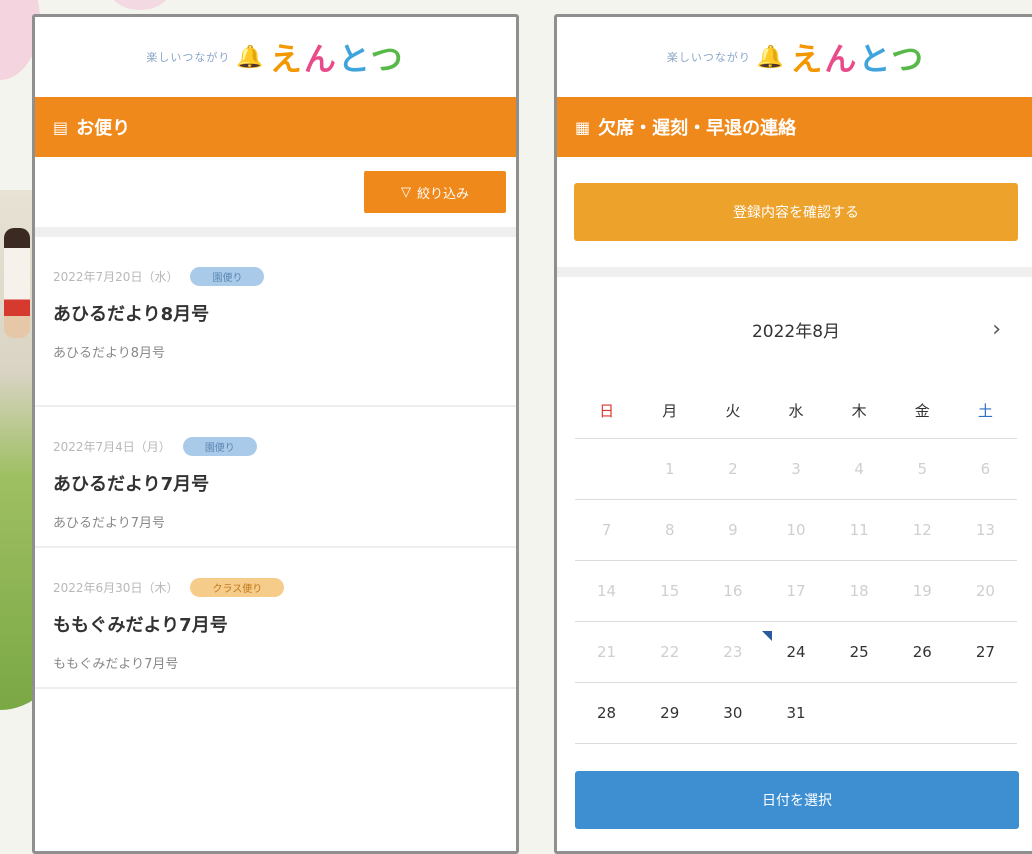 The width and height of the screenshot is (1032, 854). I want to click on calendar-day: 17, so click(796, 591).